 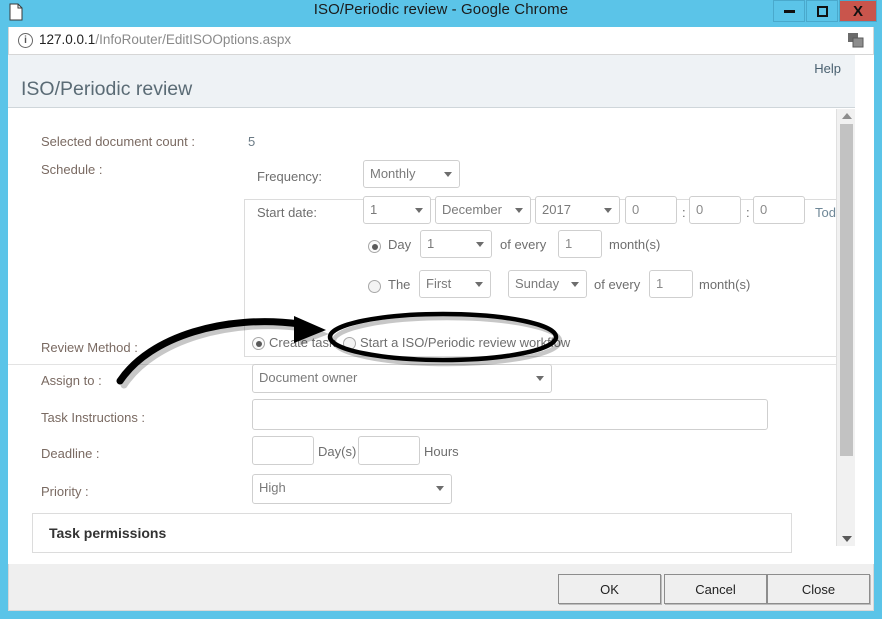 What do you see at coordinates (402, 378) in the screenshot?
I see `assign-to-select: Document owner` at bounding box center [402, 378].